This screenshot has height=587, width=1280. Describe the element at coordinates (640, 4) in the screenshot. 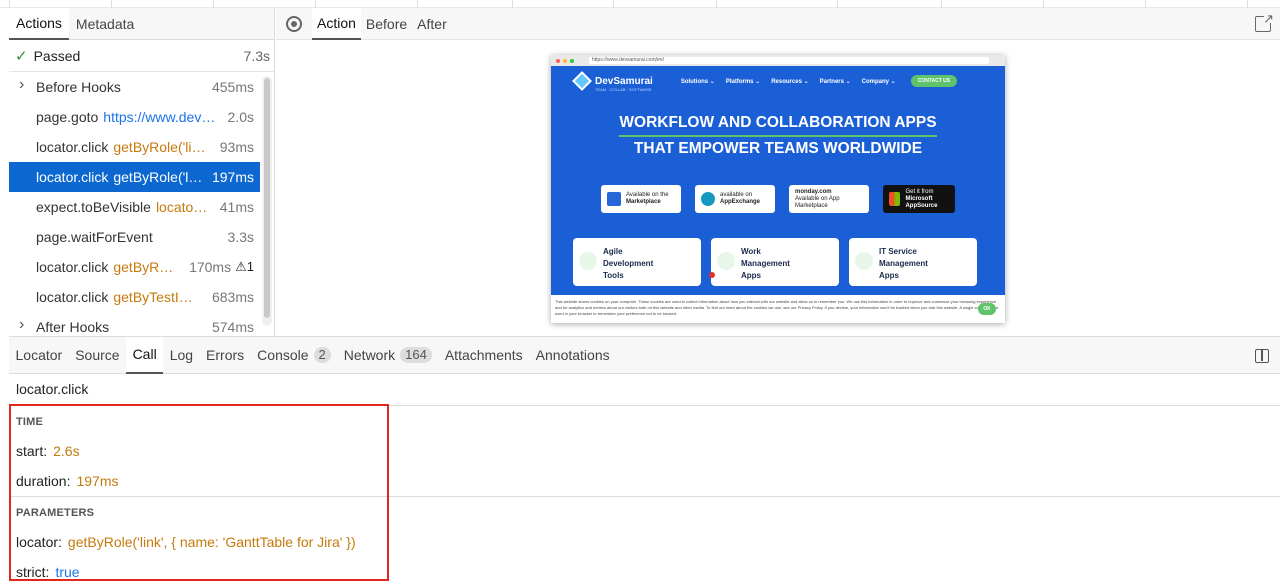

I see `timeline-strip` at that location.